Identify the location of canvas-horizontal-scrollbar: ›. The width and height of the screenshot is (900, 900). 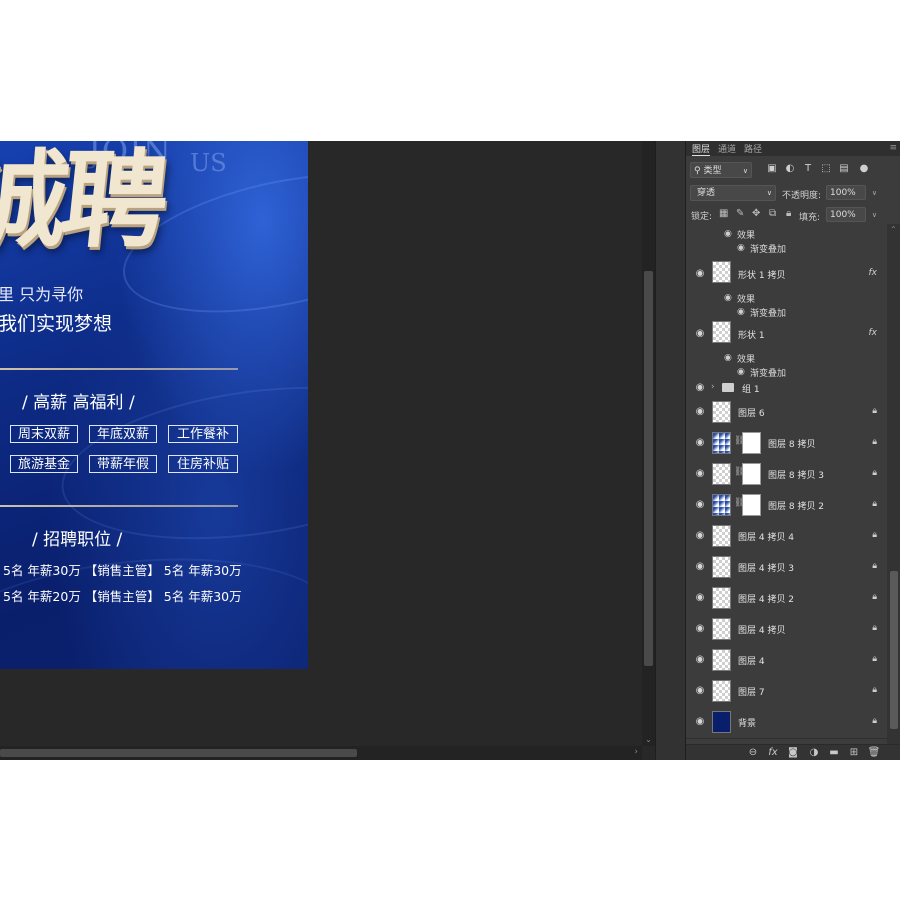
(321, 753).